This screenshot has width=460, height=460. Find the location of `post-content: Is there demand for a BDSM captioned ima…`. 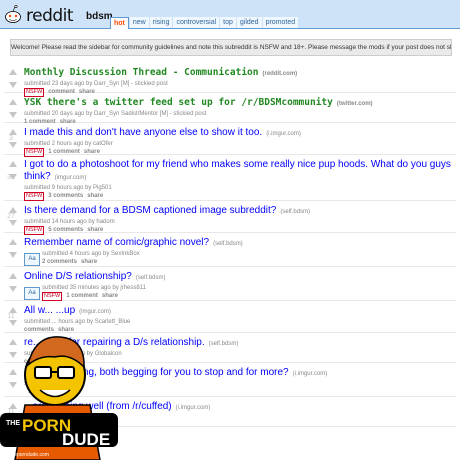

post-content: Is there demand for a BDSM captioned ima… is located at coordinates (238, 220).